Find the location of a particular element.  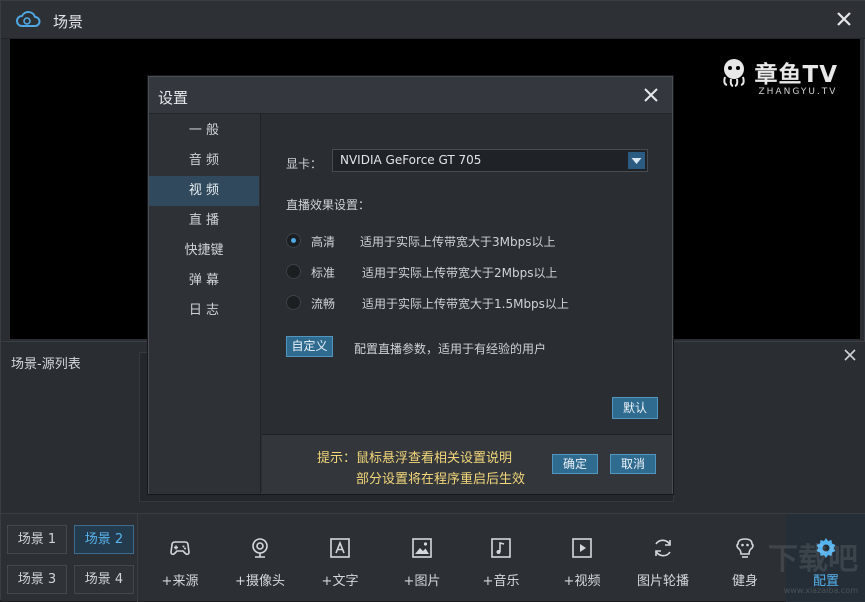

bottom-toolbar: 场景 1 场景 2 场景 3 场景 4 +来源 +摄像头 is located at coordinates (433, 557).